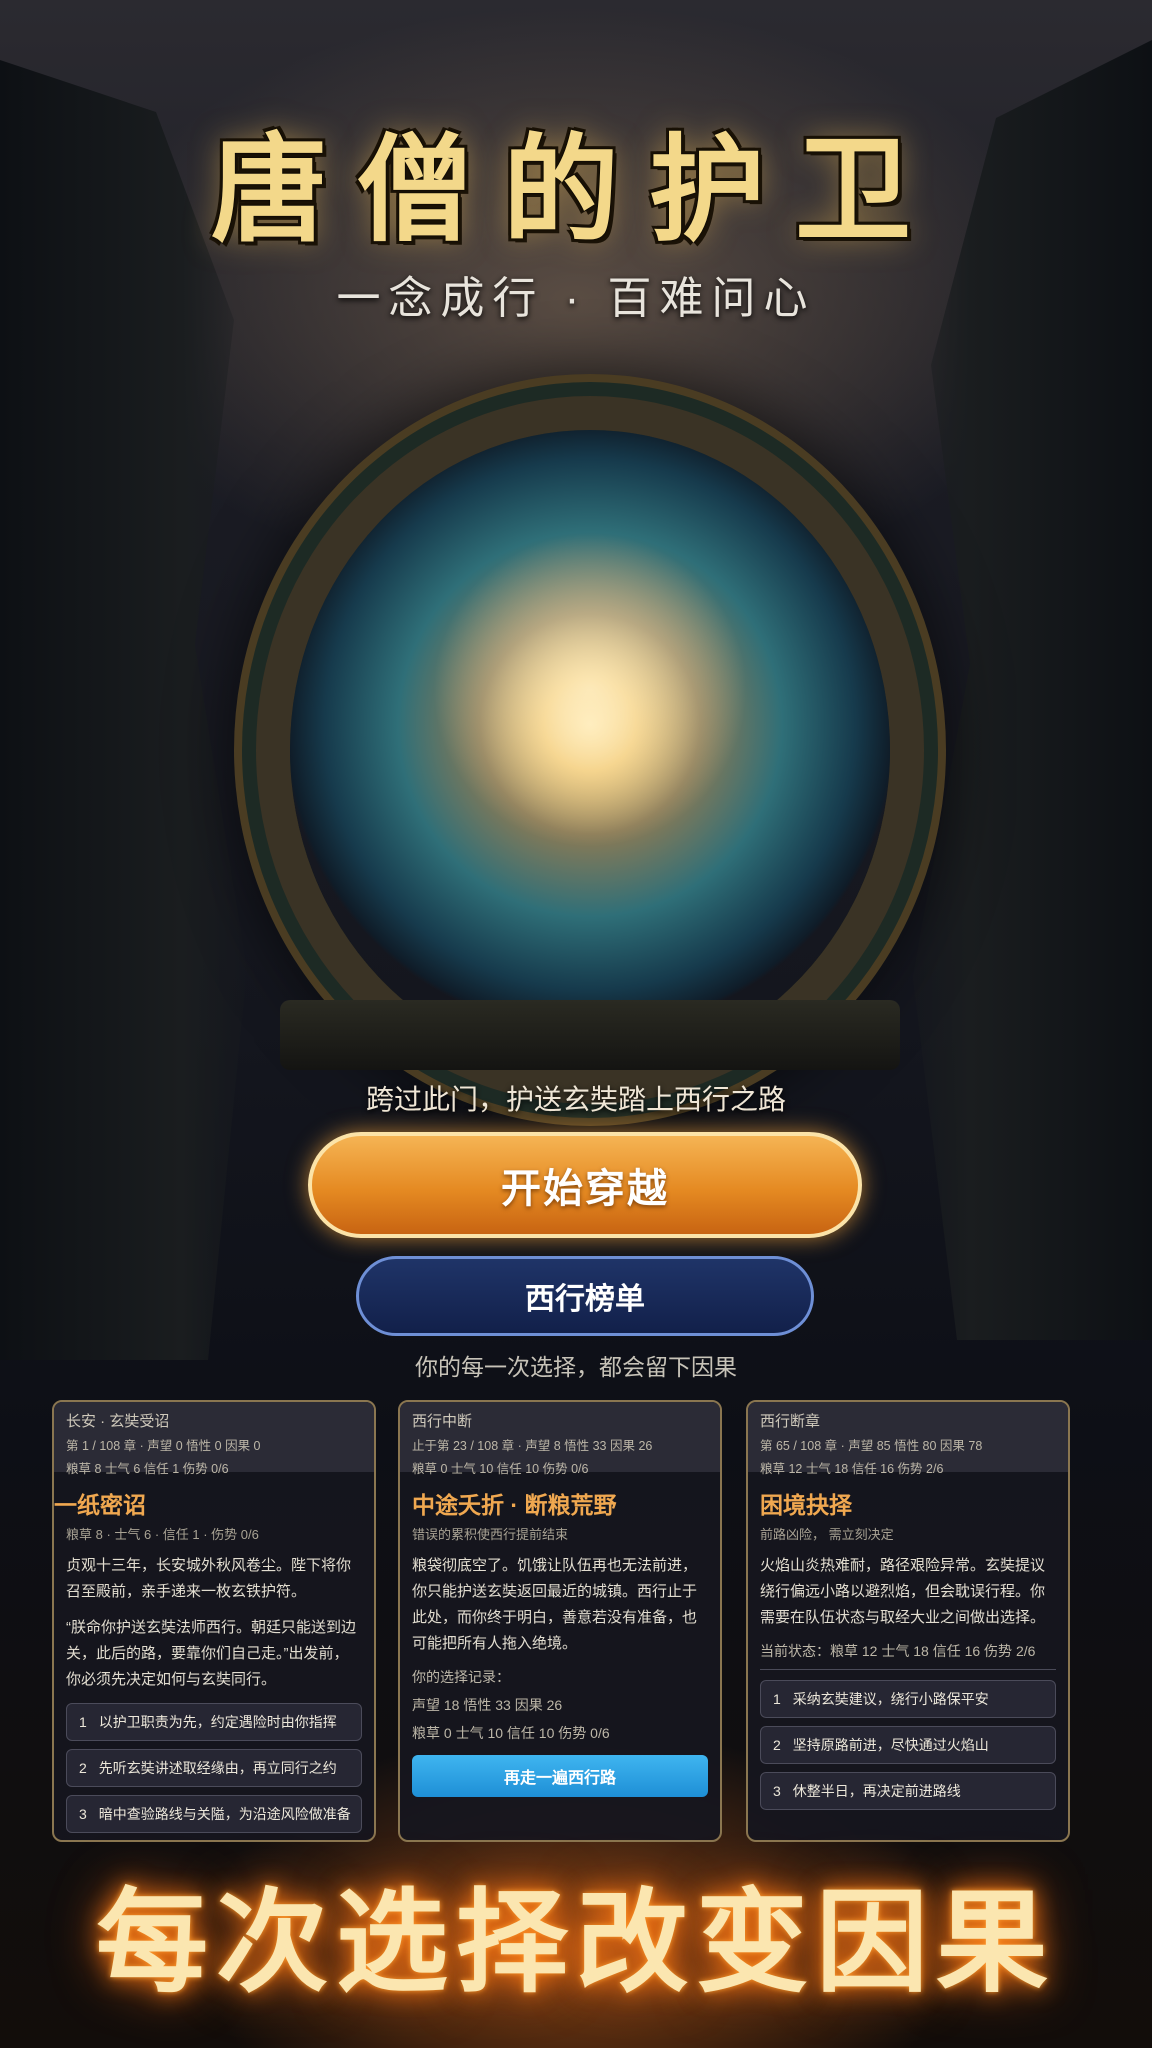  Describe the element at coordinates (560, 1776) in the screenshot. I see `retry-button: 再走一遍西行路` at that location.